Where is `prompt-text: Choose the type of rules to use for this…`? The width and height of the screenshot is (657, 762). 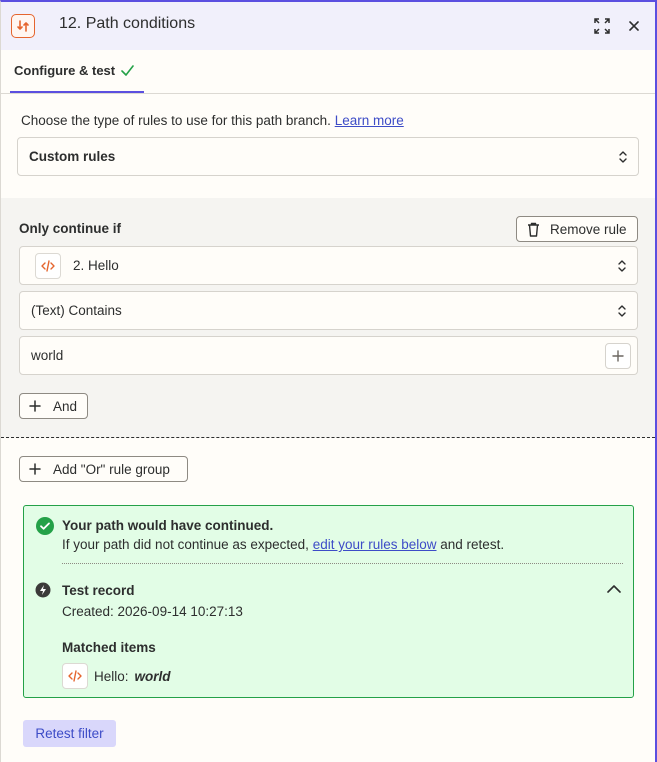
prompt-text: Choose the type of rules to use for this… is located at coordinates (176, 120).